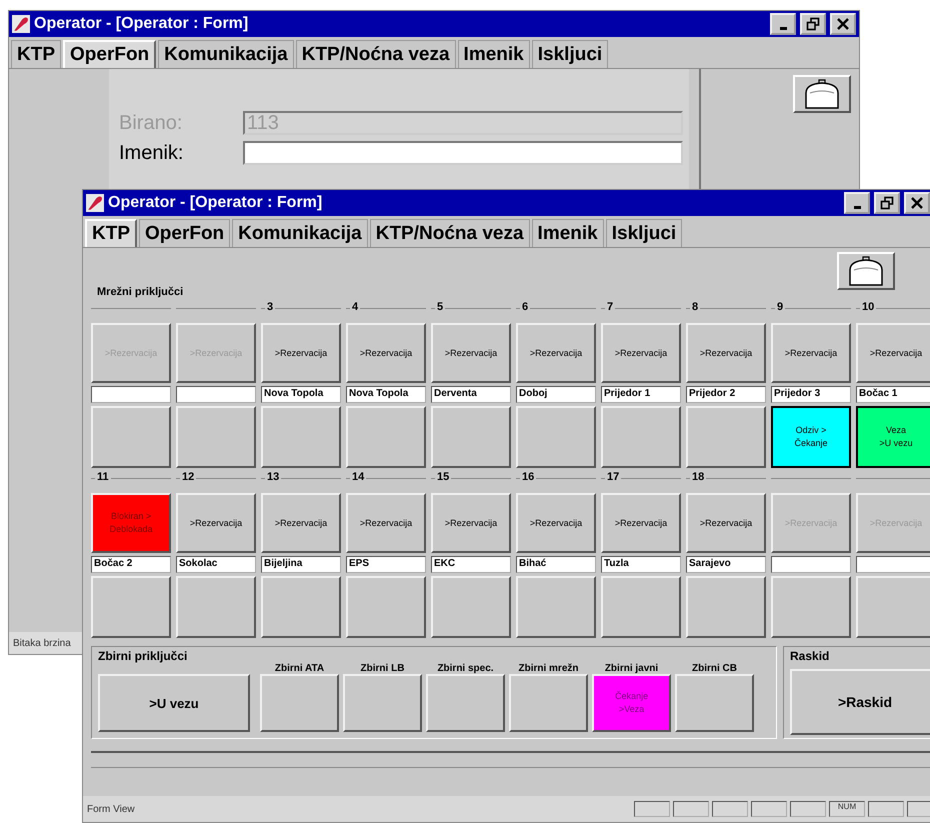 This screenshot has width=930, height=823. I want to click on group-title: Raskid, so click(810, 656).